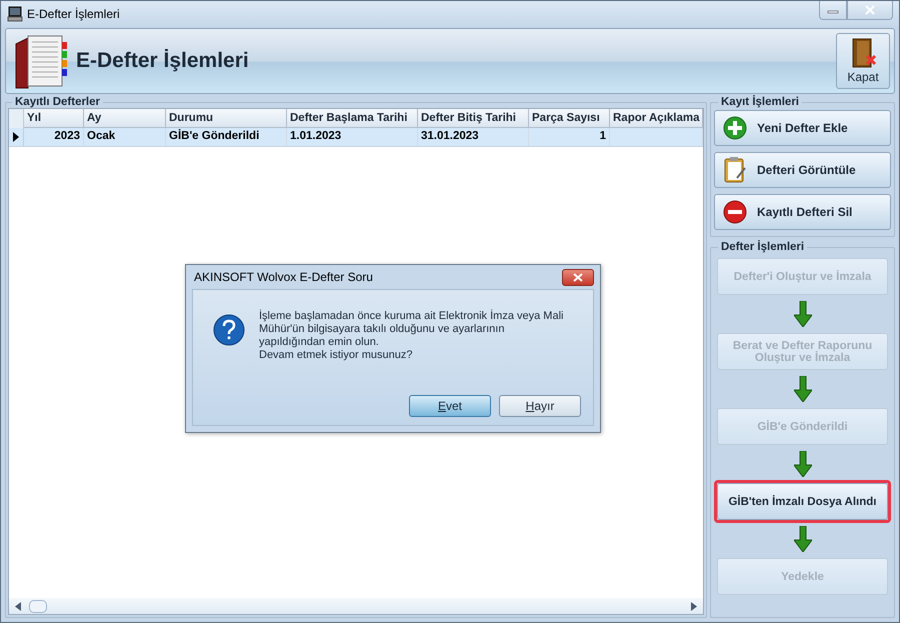 The image size is (900, 623). Describe the element at coordinates (16, 137) in the screenshot. I see `row-pointer-icon` at that location.